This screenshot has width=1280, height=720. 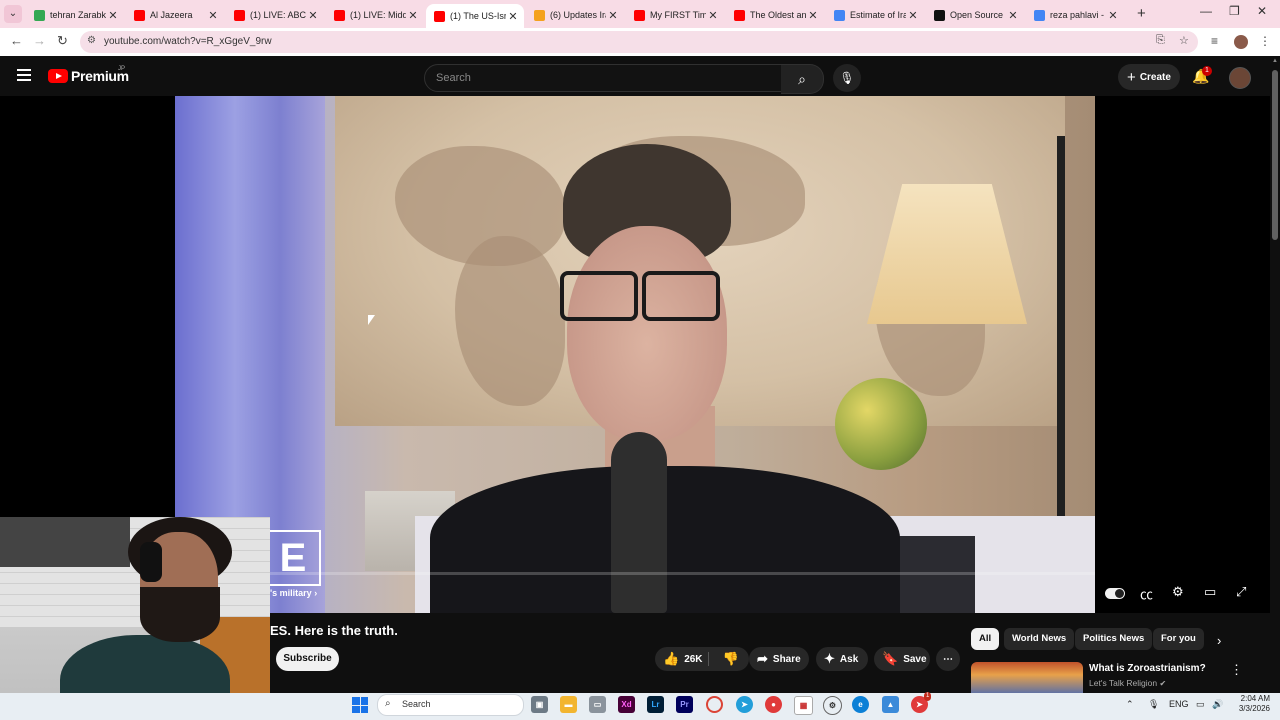 I want to click on scrollbar-thumb, so click(x=1275, y=155).